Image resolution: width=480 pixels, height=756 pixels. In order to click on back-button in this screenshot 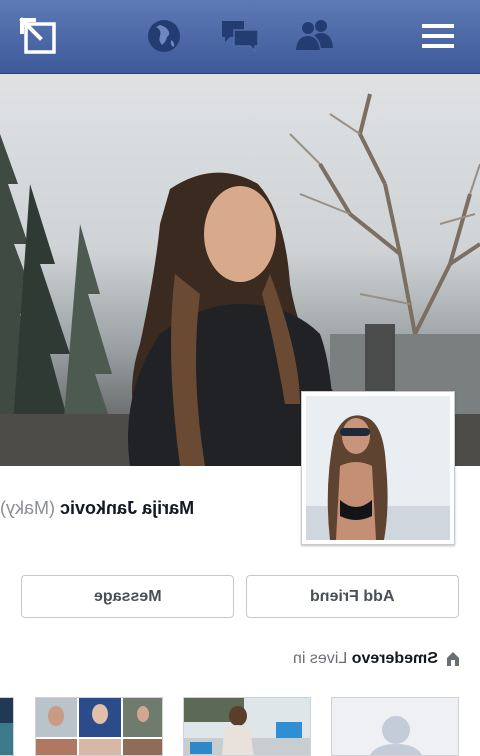, I will do `click(38, 36)`.